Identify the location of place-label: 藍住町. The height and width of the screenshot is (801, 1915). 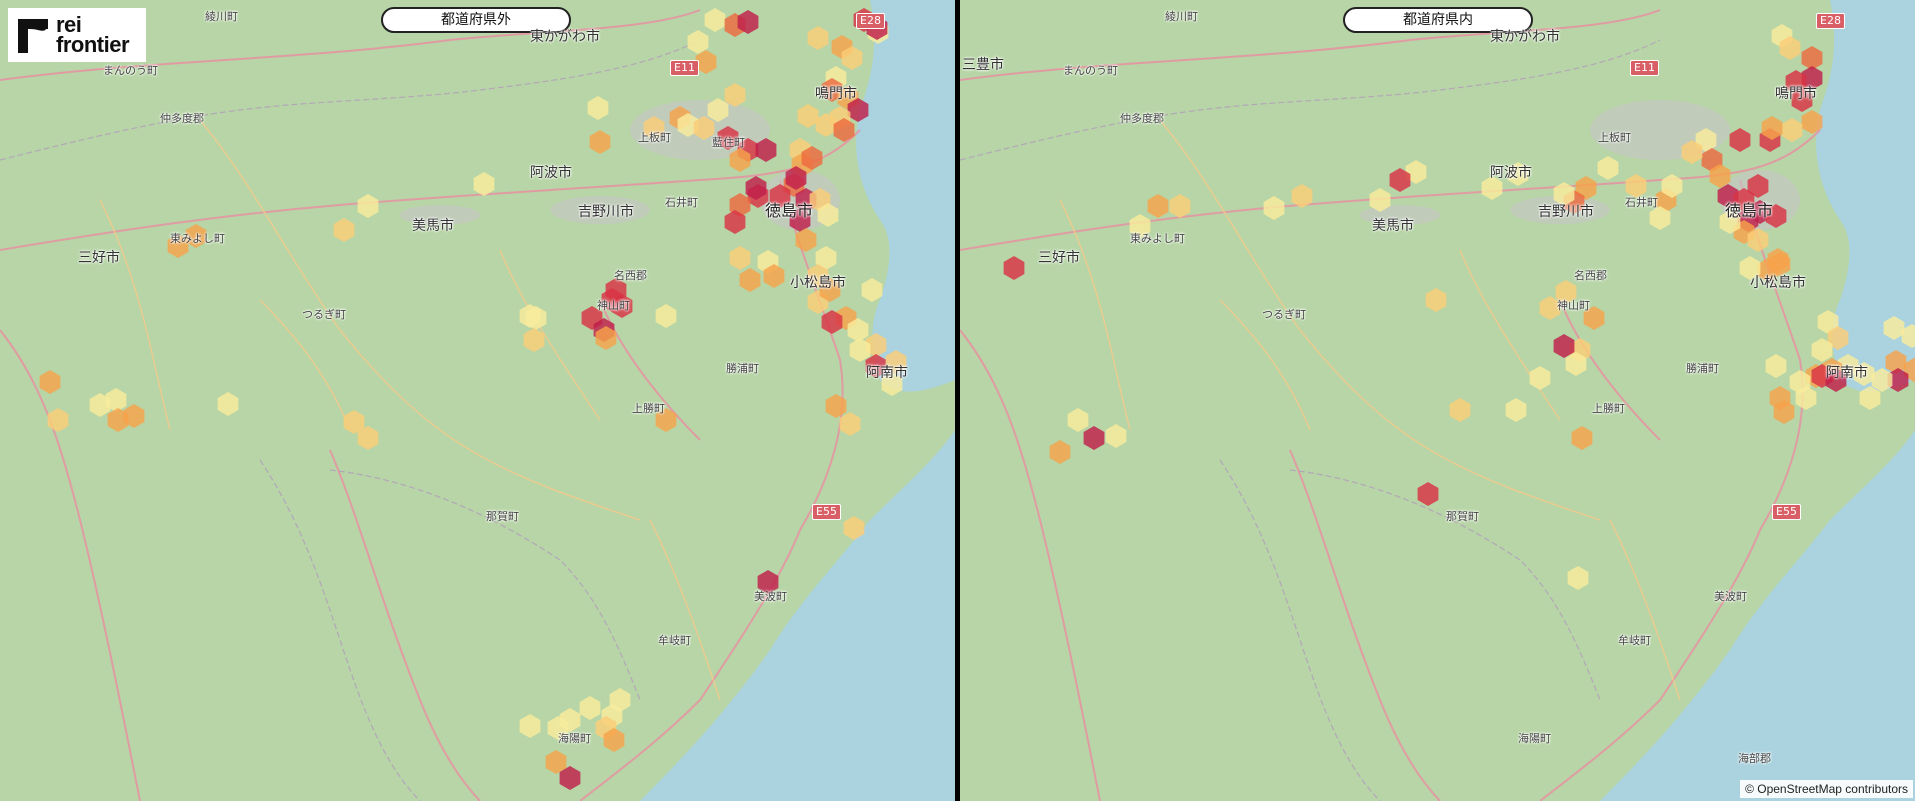
(728, 142).